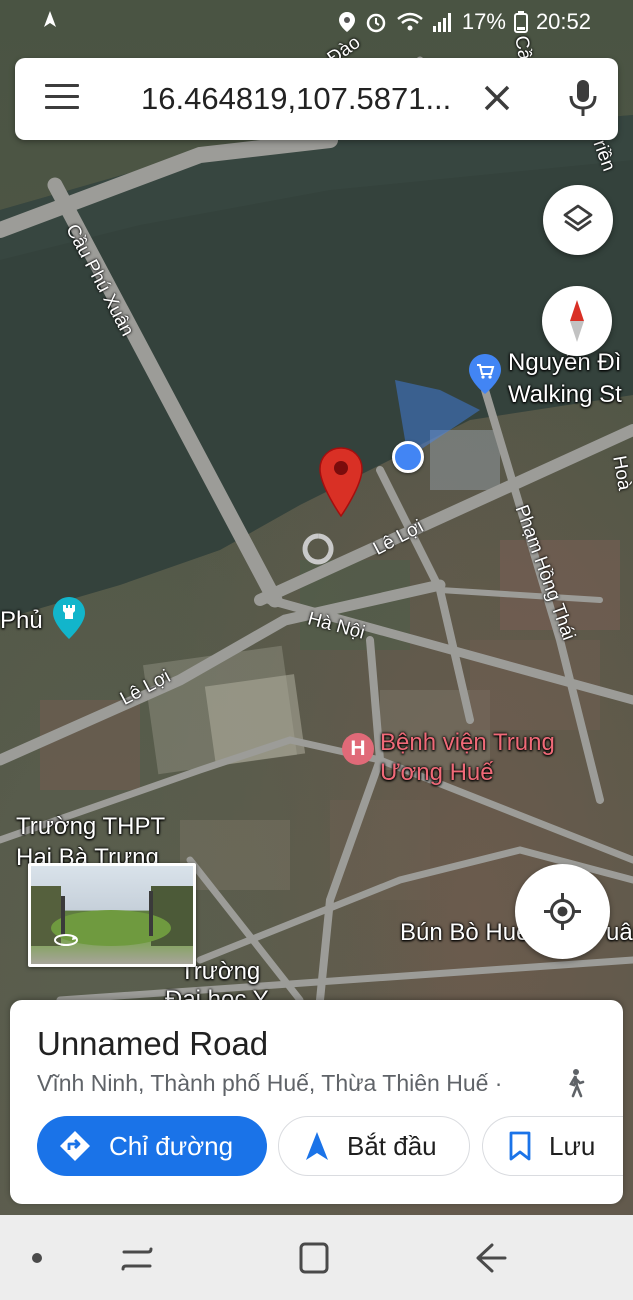  I want to click on recent-apps-icon, so click(137, 1259).